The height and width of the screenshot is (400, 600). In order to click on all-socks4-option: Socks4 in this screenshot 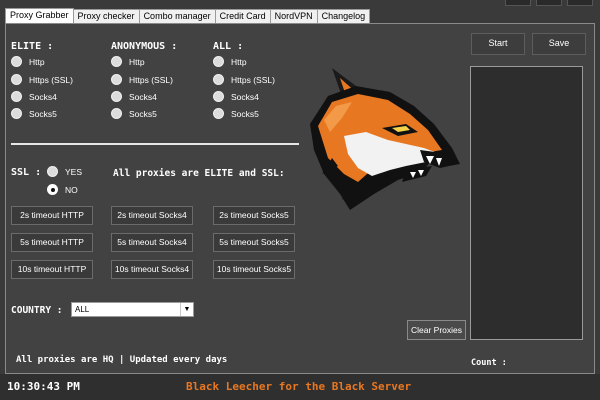, I will do `click(236, 96)`.